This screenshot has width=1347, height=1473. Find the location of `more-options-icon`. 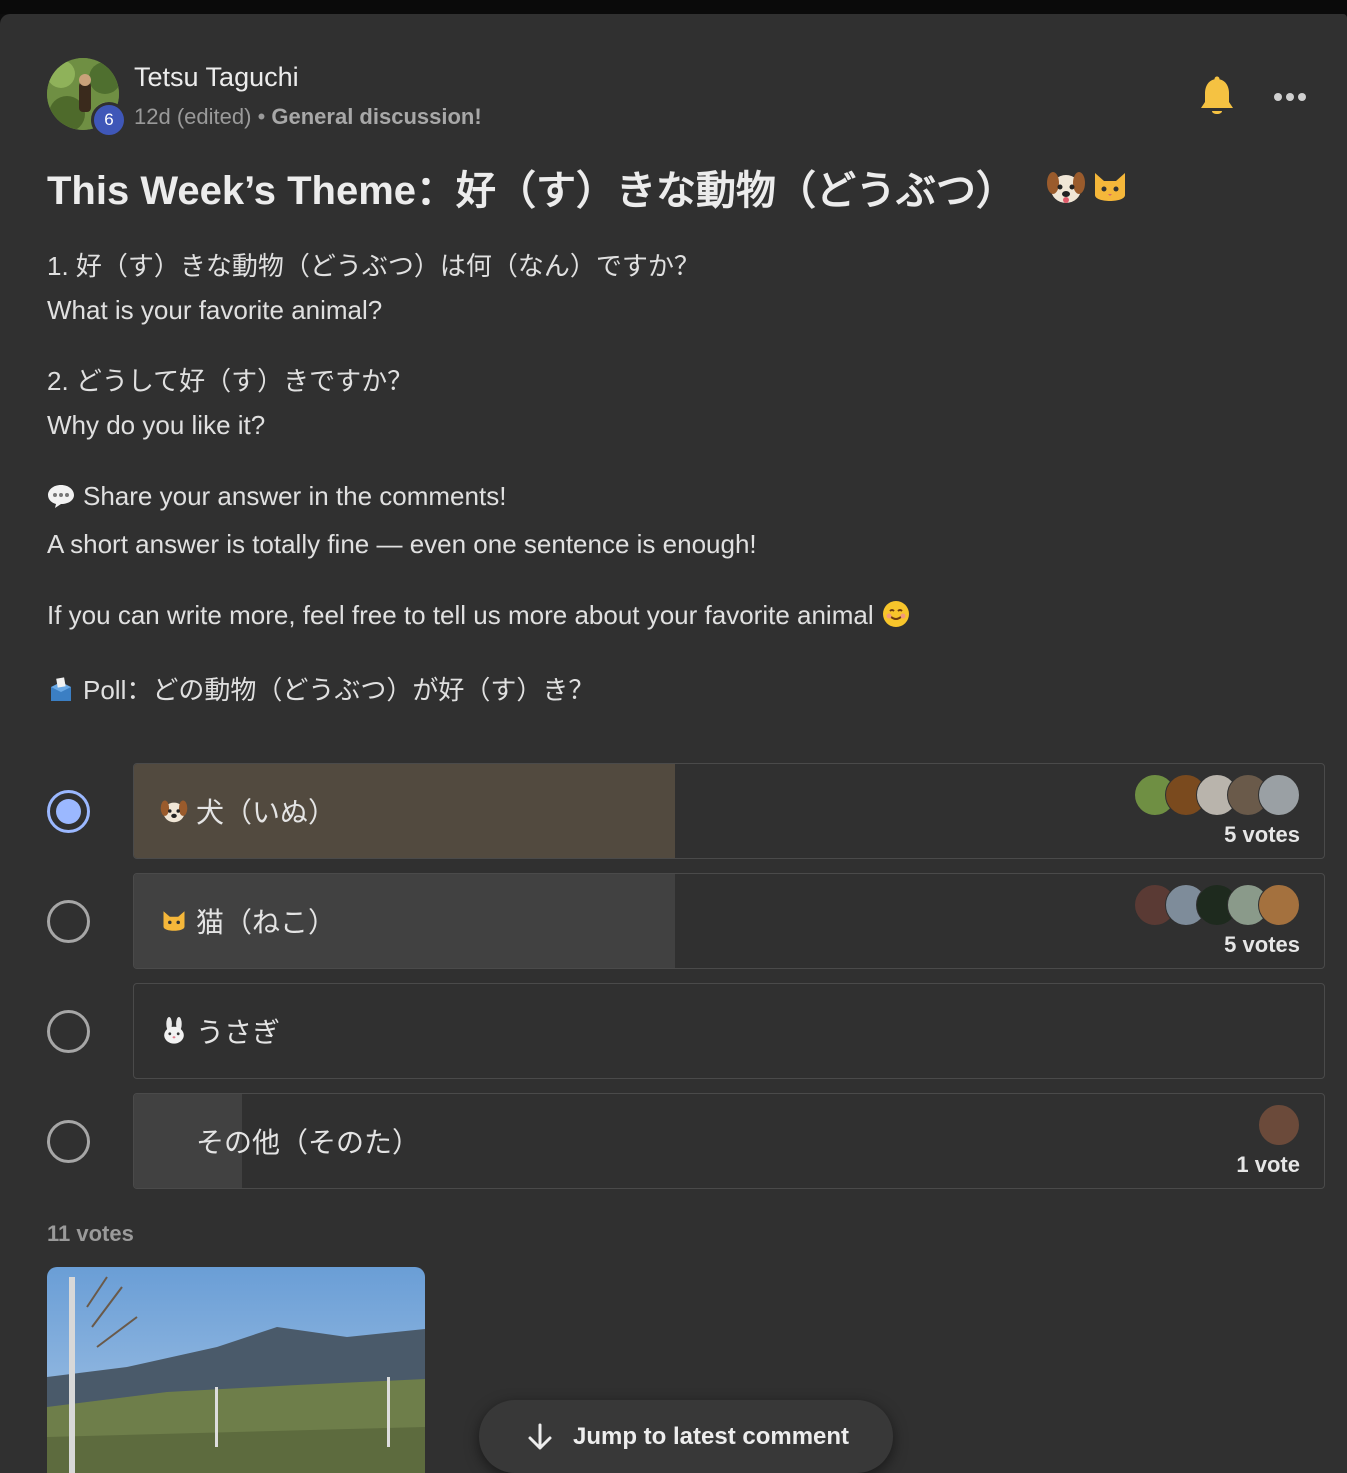

more-options-icon is located at coordinates (1290, 97).